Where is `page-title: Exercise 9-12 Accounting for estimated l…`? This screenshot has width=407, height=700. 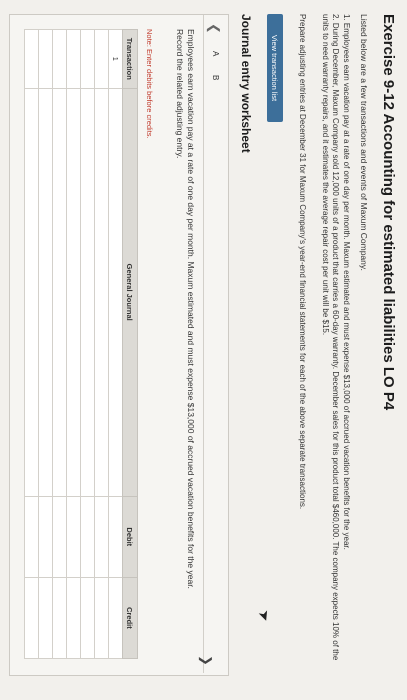
page-title: Exercise 9-12 Accounting for estimated l… is located at coordinates (388, 212).